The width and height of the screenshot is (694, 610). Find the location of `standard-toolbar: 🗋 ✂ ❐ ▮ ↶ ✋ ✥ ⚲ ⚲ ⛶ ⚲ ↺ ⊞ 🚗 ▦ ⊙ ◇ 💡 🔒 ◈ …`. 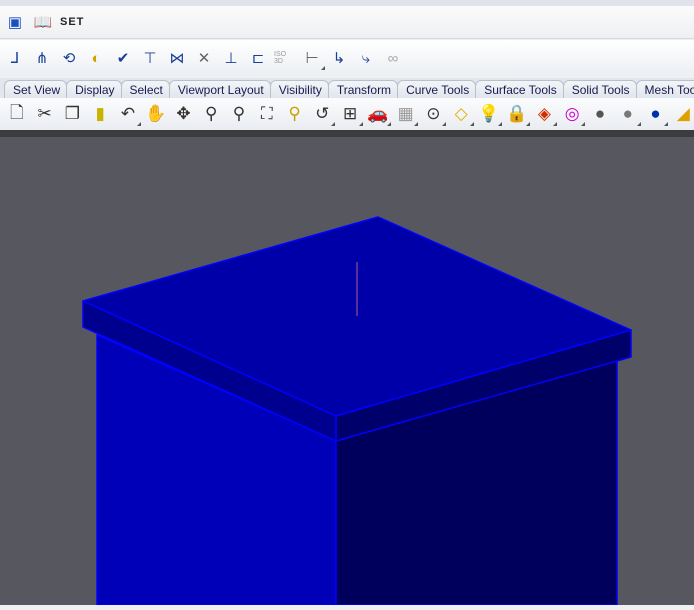

standard-toolbar: 🗋 ✂ ❐ ▮ ↶ ✋ ✥ ⚲ ⚲ ⛶ ⚲ ↺ ⊞ 🚗 ▦ ⊙ ◇ 💡 🔒 ◈ … is located at coordinates (347, 114).